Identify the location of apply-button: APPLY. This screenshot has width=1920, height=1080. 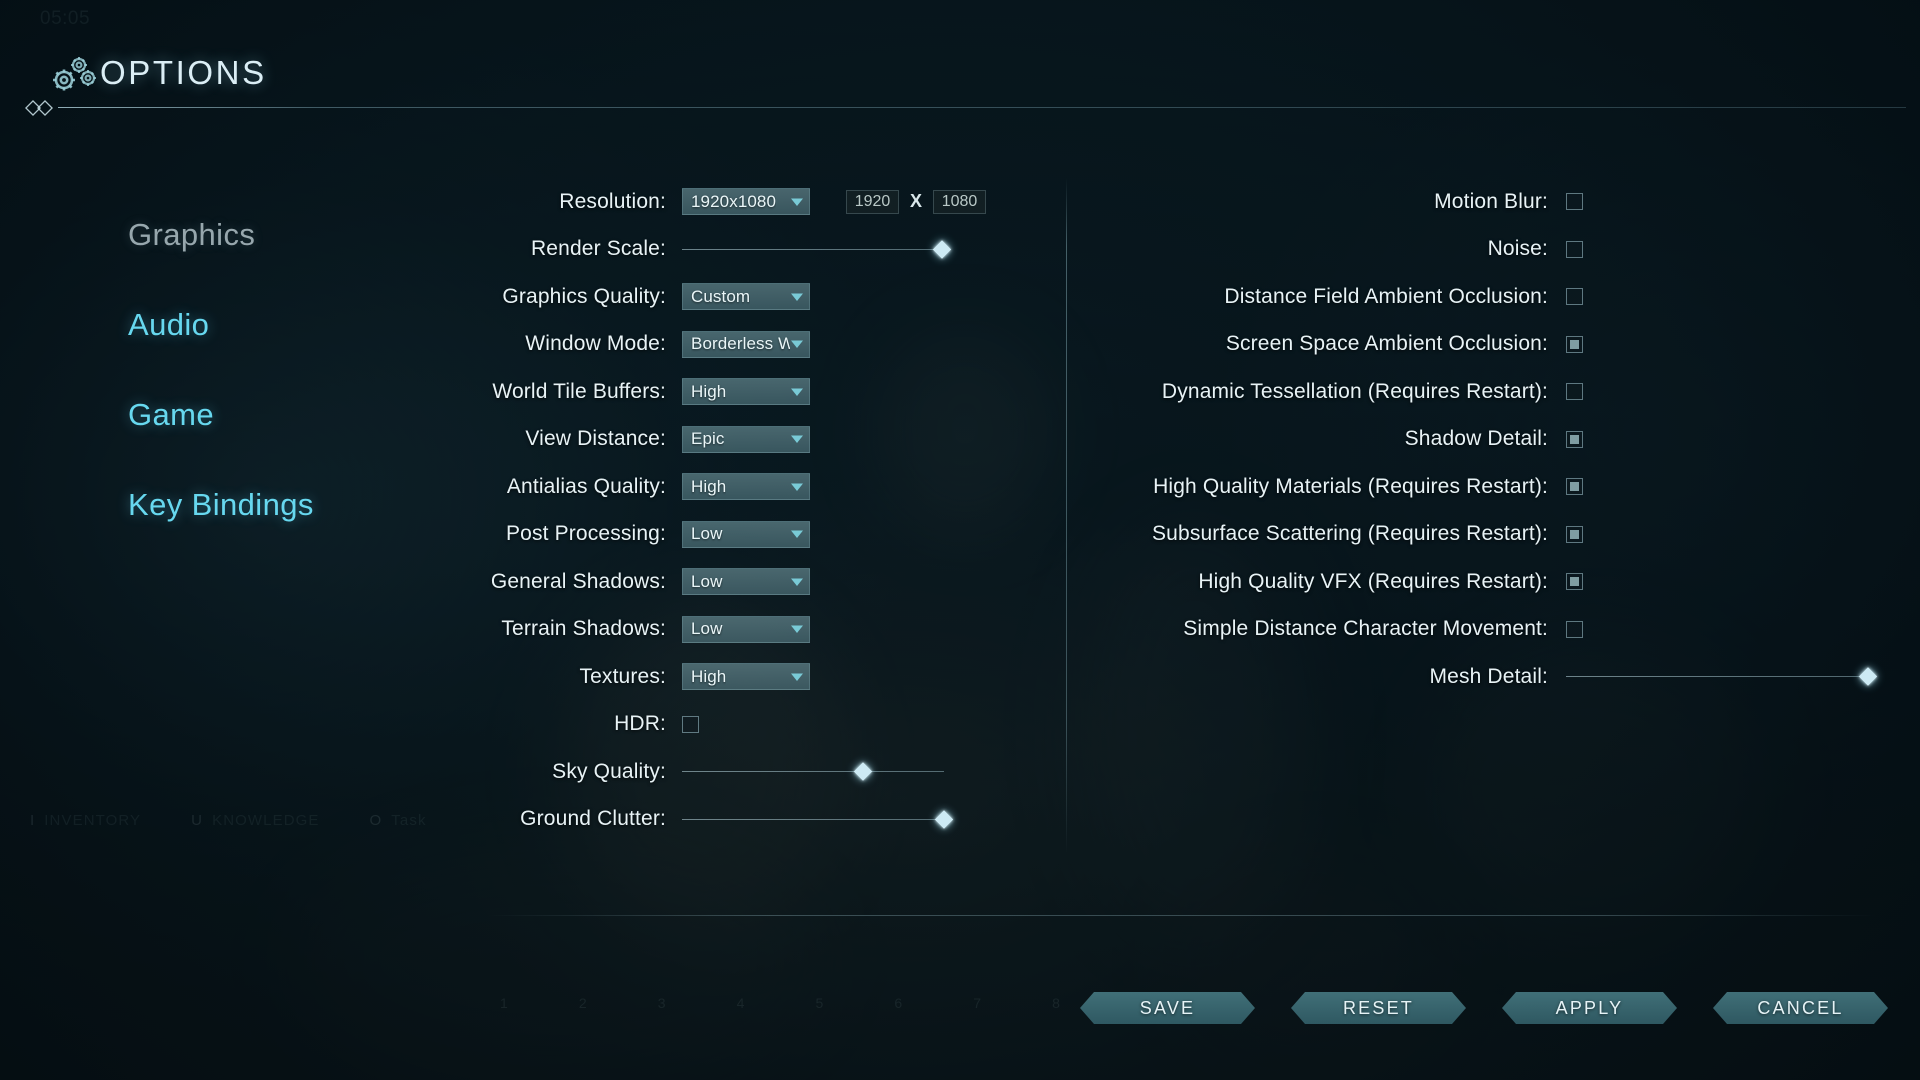
(1589, 1008).